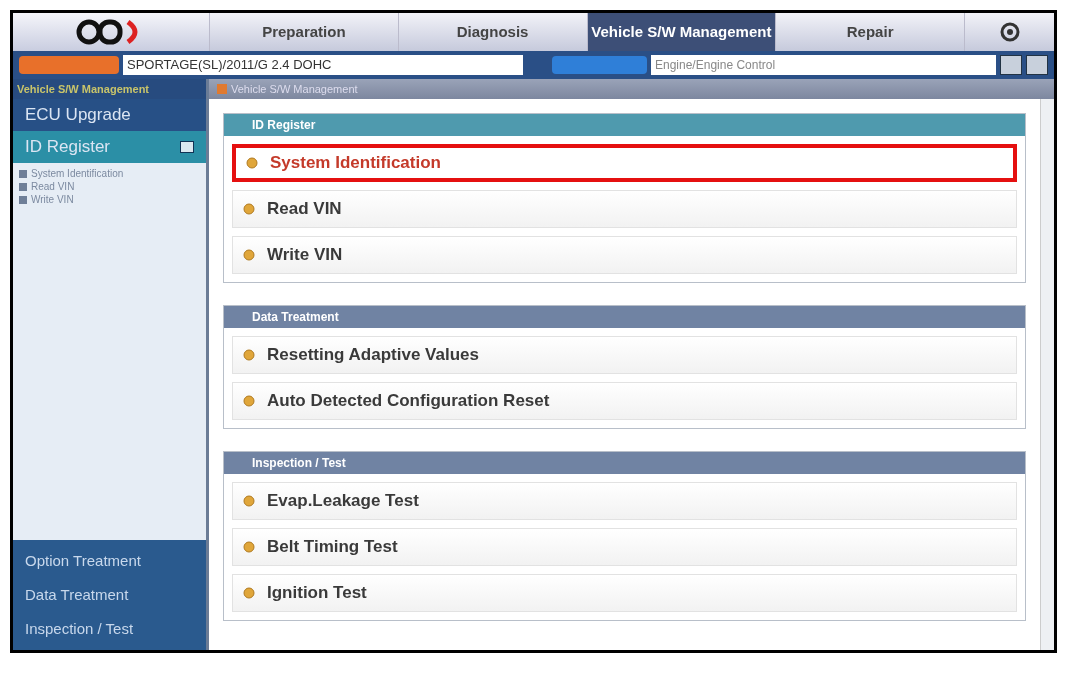 This screenshot has height=673, width=1069. I want to click on sidebar-item: Inspection / Test, so click(109, 629).